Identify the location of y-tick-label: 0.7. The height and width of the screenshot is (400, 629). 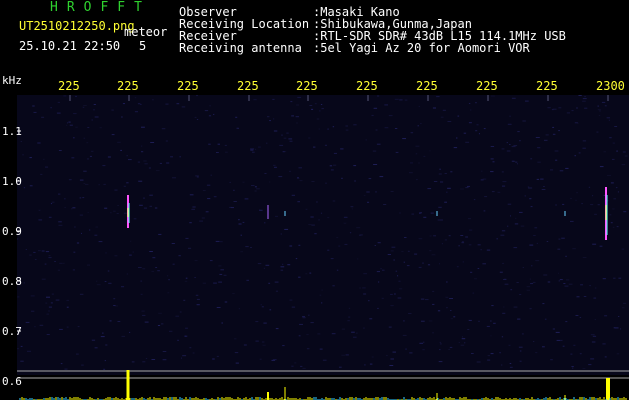
(12, 331).